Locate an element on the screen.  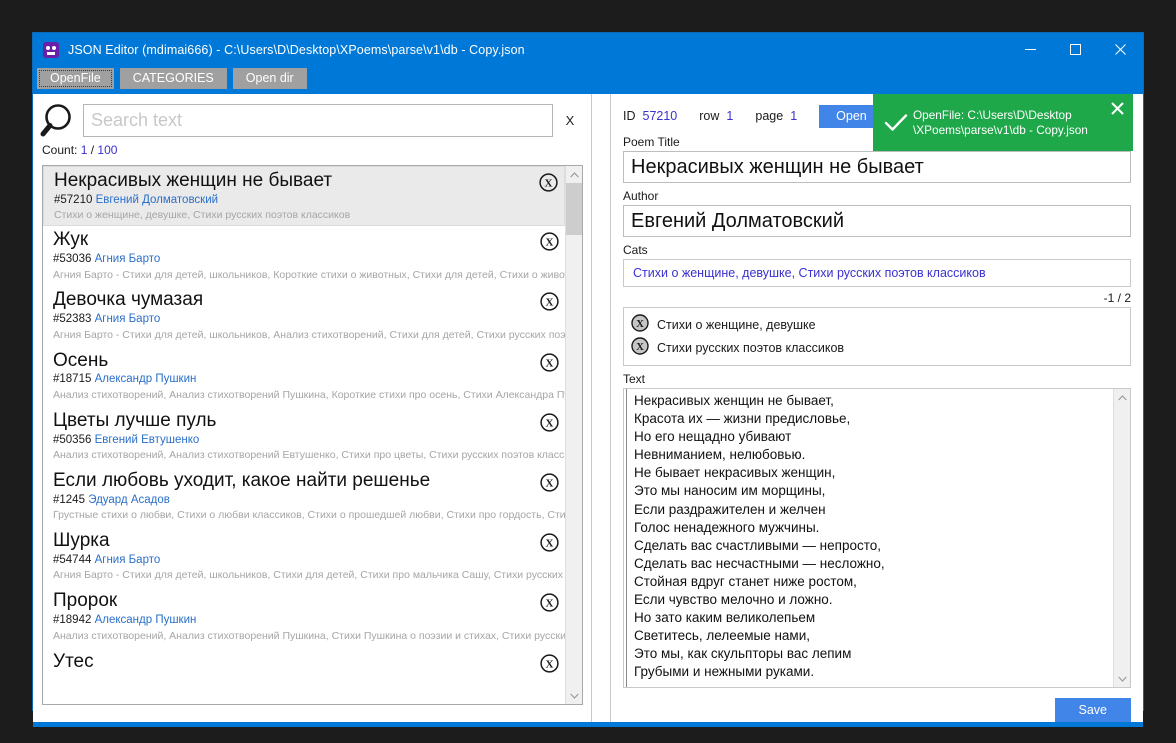
list-item-author: Эдуард Асадов is located at coordinates (129, 500).